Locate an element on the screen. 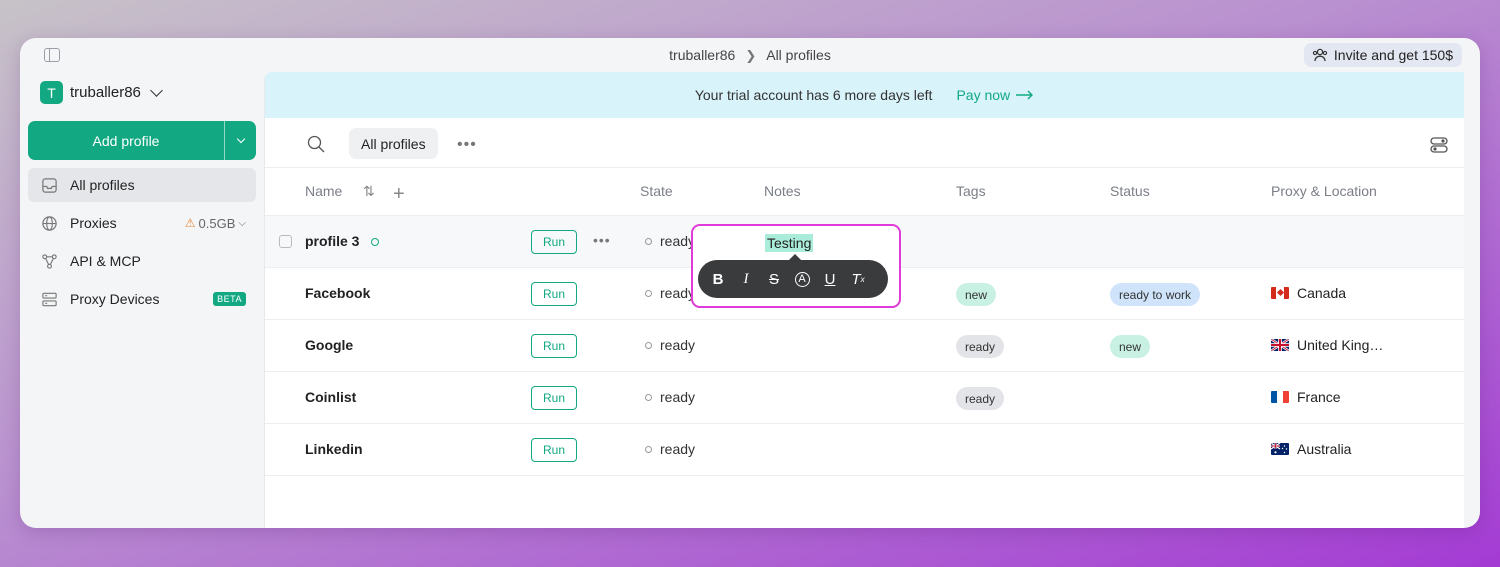  beta-badge: BETA is located at coordinates (229, 299).